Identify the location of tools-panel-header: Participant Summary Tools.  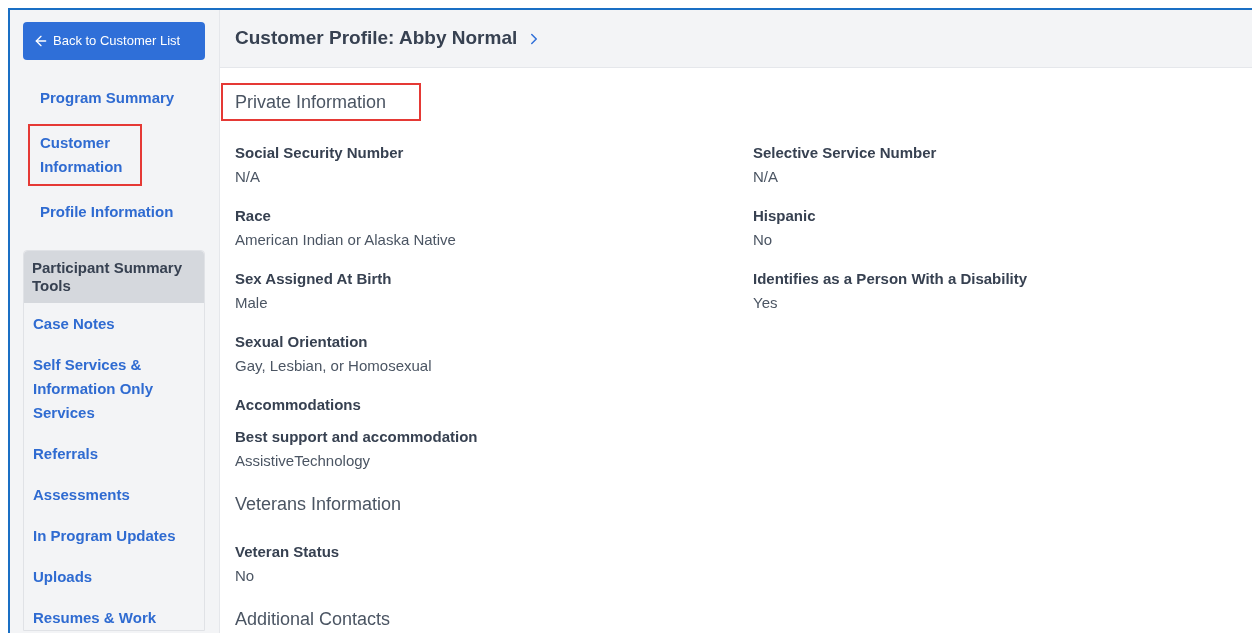
(114, 277).